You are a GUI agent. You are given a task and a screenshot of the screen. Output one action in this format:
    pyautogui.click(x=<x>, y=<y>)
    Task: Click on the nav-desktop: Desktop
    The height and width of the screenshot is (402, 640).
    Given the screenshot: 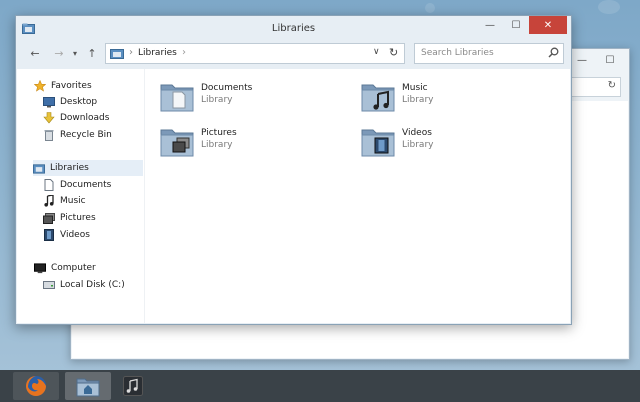 What is the action you would take?
    pyautogui.click(x=70, y=102)
    